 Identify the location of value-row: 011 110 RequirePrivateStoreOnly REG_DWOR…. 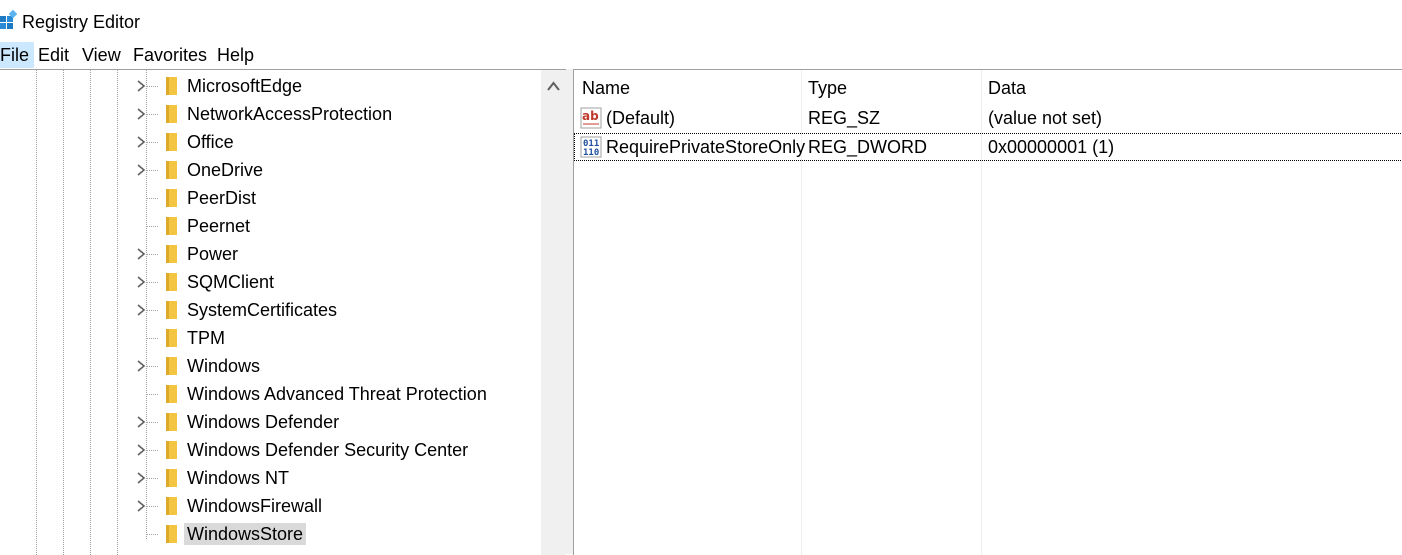
(988, 147).